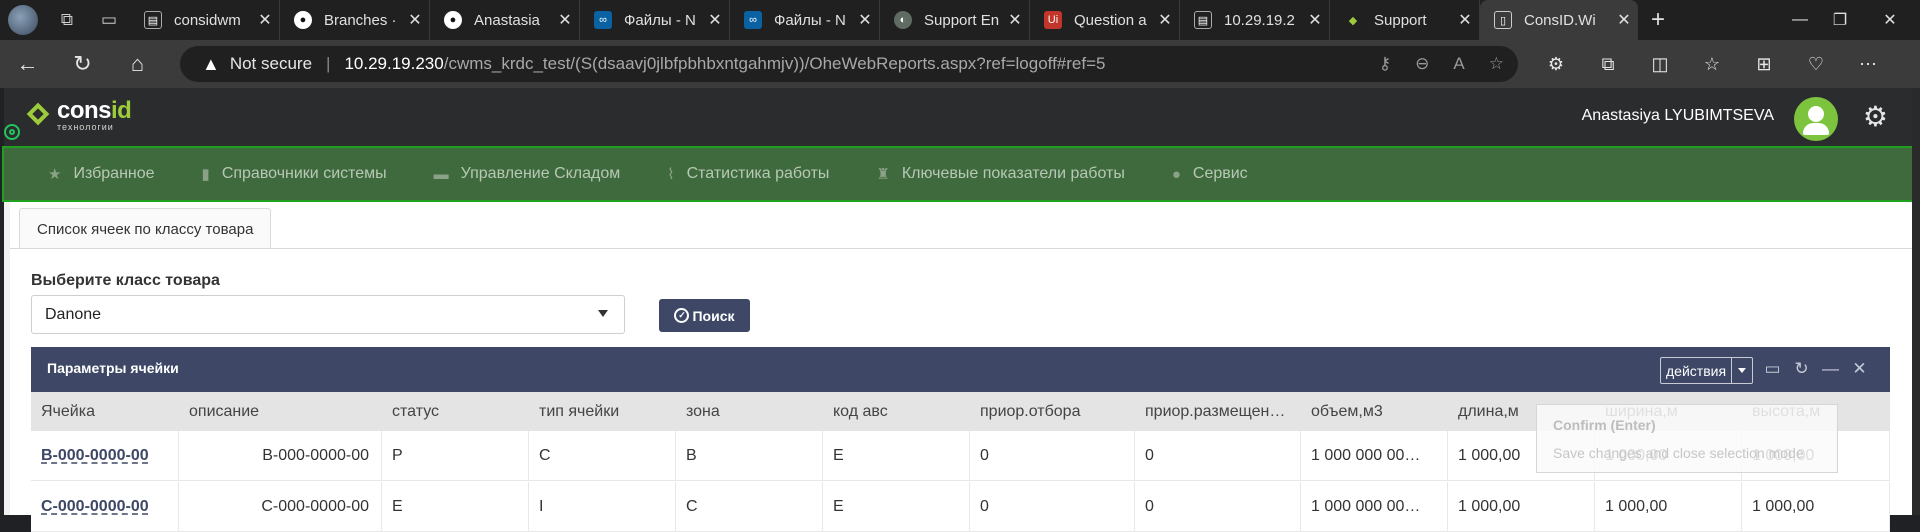  I want to click on browser-tab: ◐ Support En ✕, so click(955, 20).